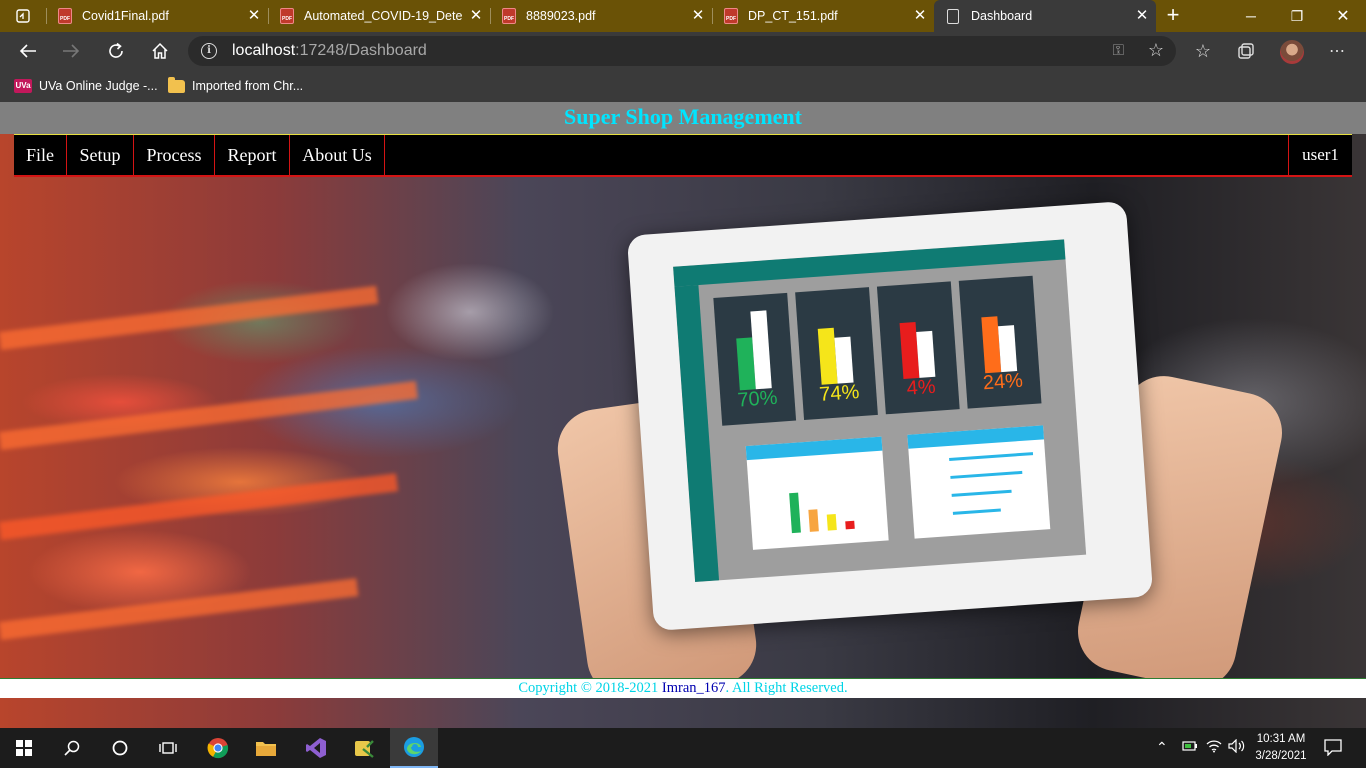 This screenshot has width=1366, height=768. Describe the element at coordinates (1203, 51) in the screenshot. I see `favorites-button: ☆` at that location.